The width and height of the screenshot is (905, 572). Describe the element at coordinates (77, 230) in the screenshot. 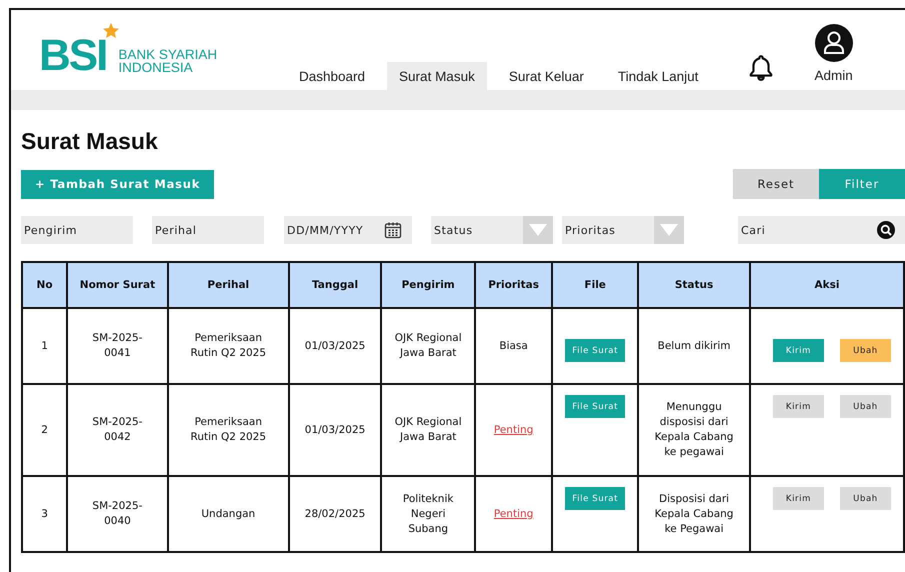

I see `text-field: Pengirim` at that location.